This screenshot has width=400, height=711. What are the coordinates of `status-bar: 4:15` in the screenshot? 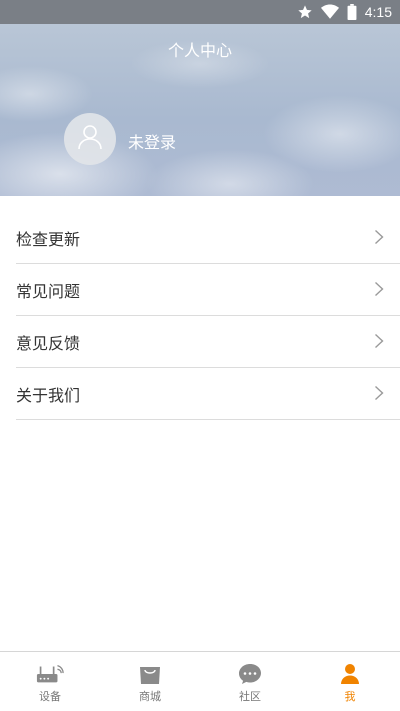 It's located at (200, 12).